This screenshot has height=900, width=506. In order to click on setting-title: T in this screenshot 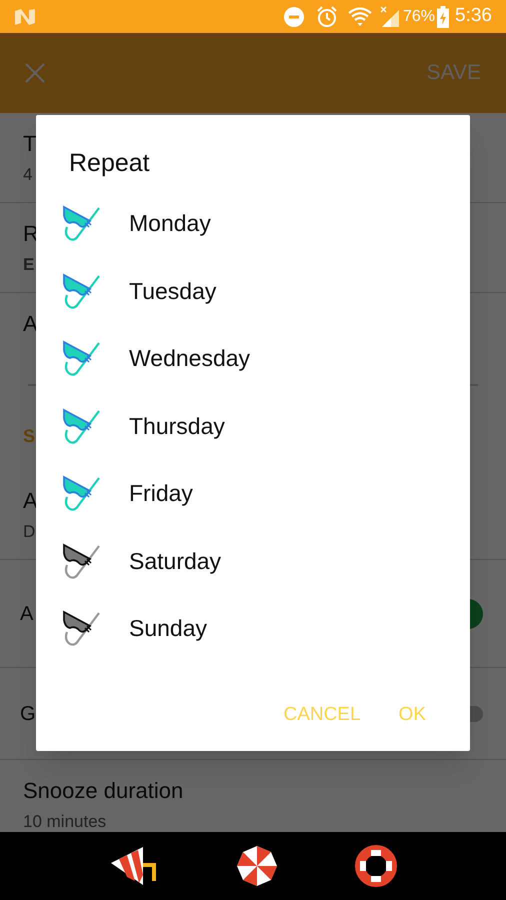, I will do `click(29, 144)`.